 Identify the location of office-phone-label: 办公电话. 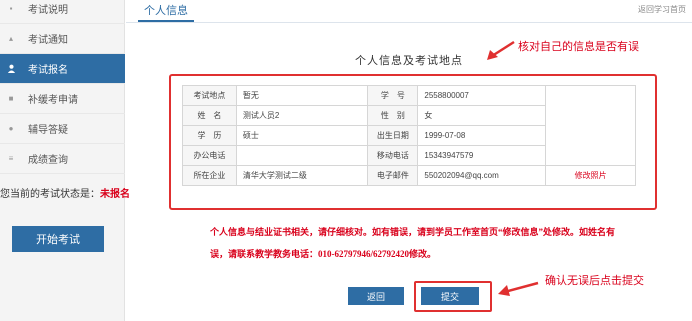
(209, 155).